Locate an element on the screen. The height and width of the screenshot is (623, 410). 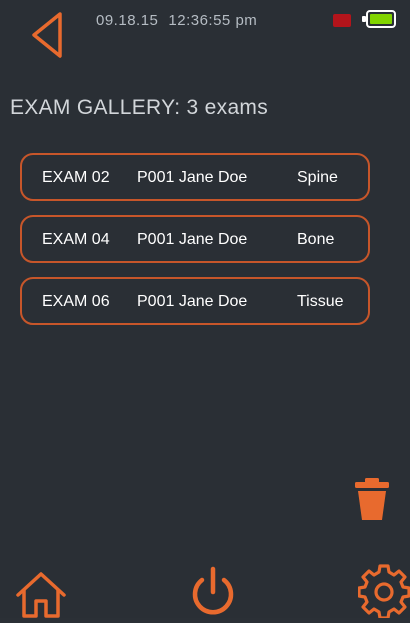
exam-id: EXAM 04 is located at coordinates (76, 239).